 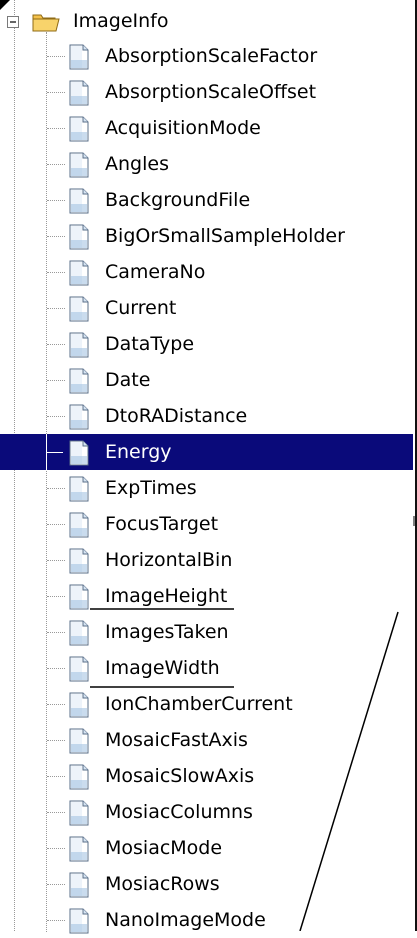 I want to click on tree-item-label: MosiacColumns, so click(x=179, y=812).